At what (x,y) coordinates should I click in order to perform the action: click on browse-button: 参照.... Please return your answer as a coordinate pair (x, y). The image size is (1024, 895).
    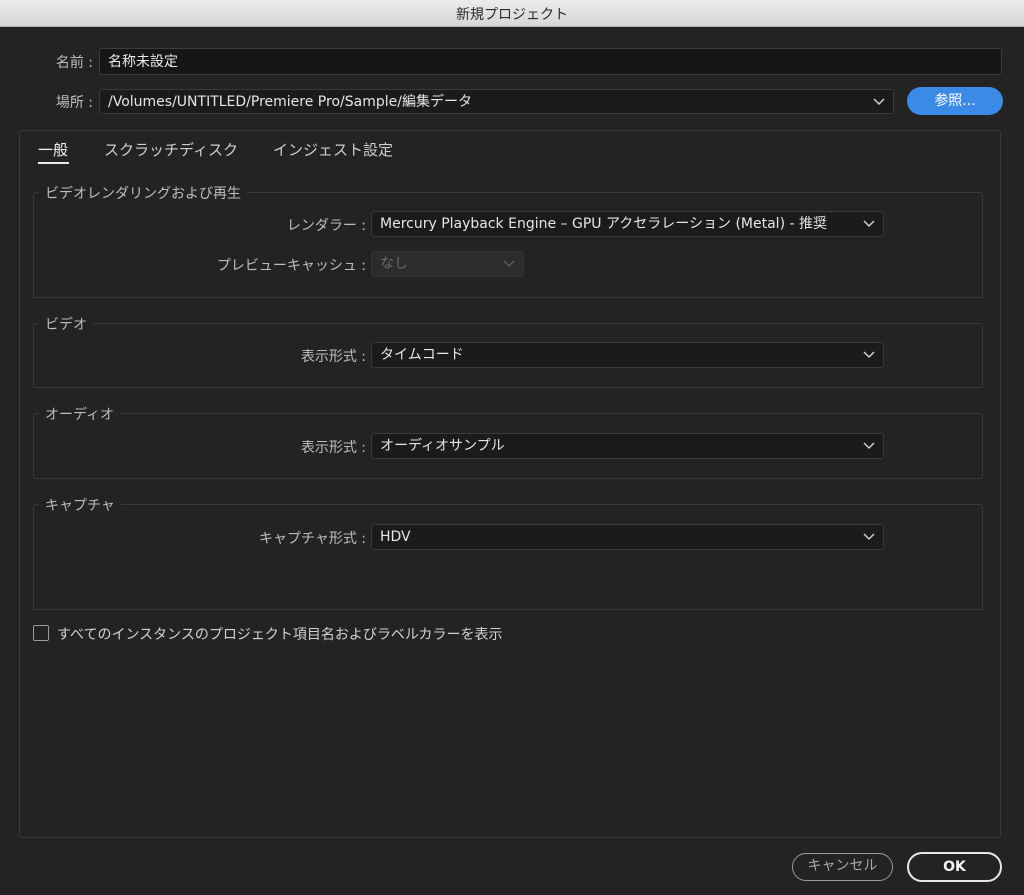
    Looking at the image, I should click on (955, 101).